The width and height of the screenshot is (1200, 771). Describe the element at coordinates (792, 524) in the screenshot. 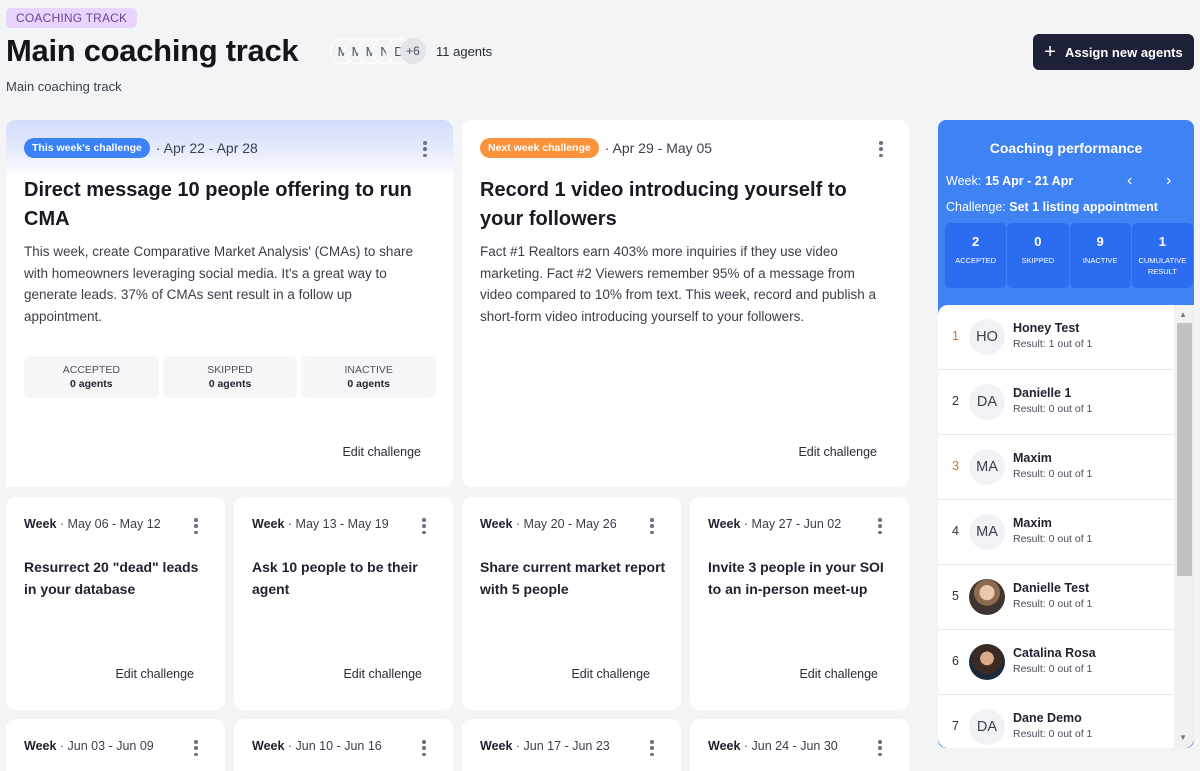

I see `week-range: · May 27 - Jun 02` at that location.